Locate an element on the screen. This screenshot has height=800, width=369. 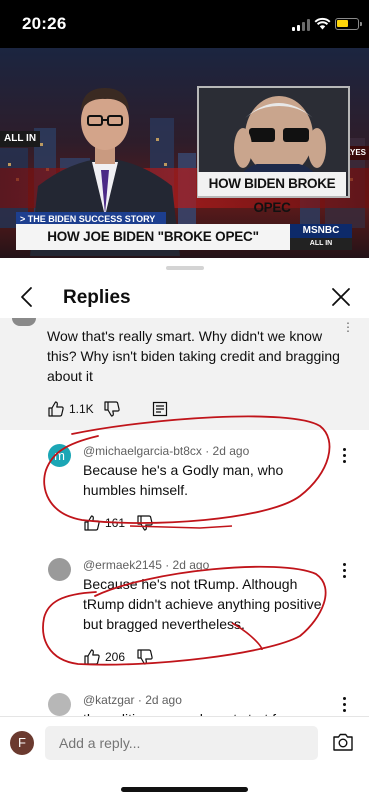
camera-icon is located at coordinates (343, 742).